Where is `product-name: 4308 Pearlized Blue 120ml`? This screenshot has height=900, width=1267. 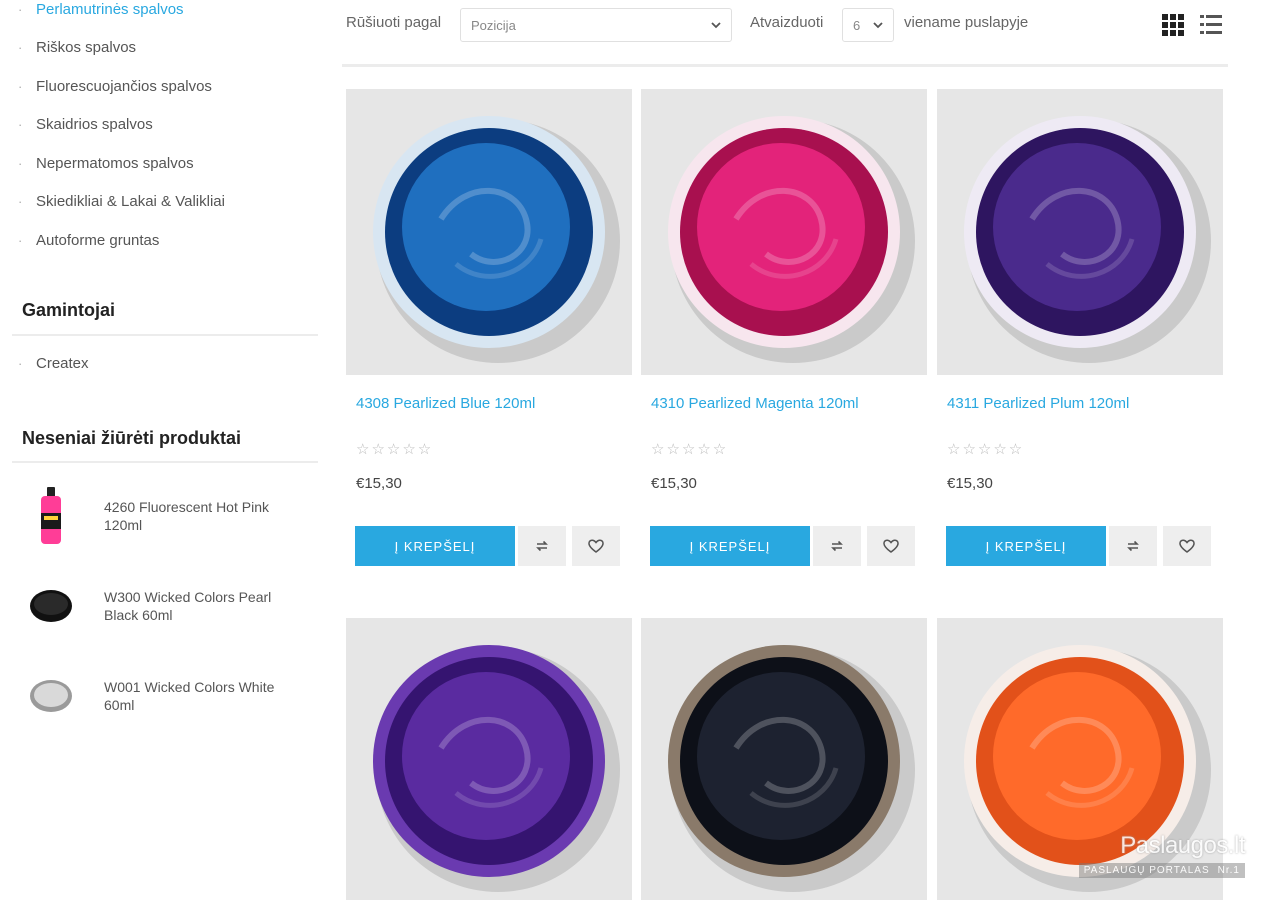 product-name: 4308 Pearlized Blue 120ml is located at coordinates (445, 403).